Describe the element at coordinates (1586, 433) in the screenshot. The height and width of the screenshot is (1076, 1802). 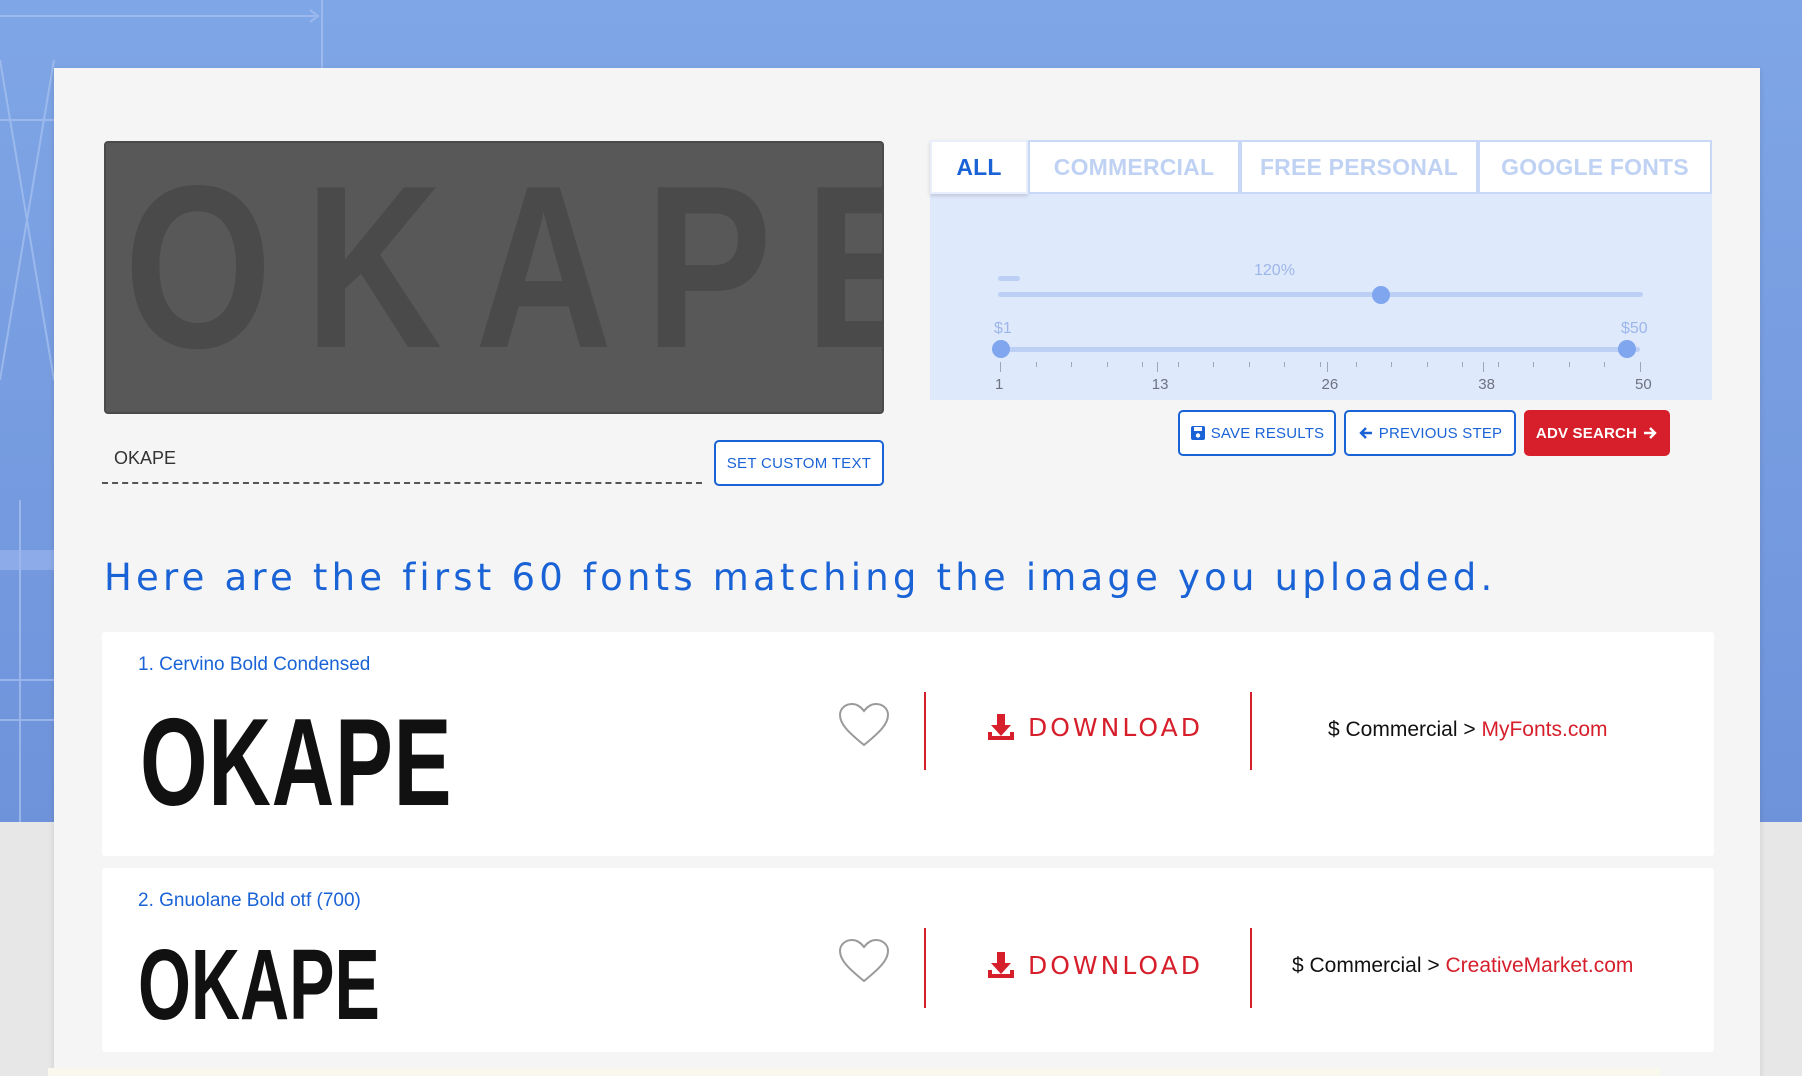
I see `adv-search-label: ADV SEARCH` at that location.